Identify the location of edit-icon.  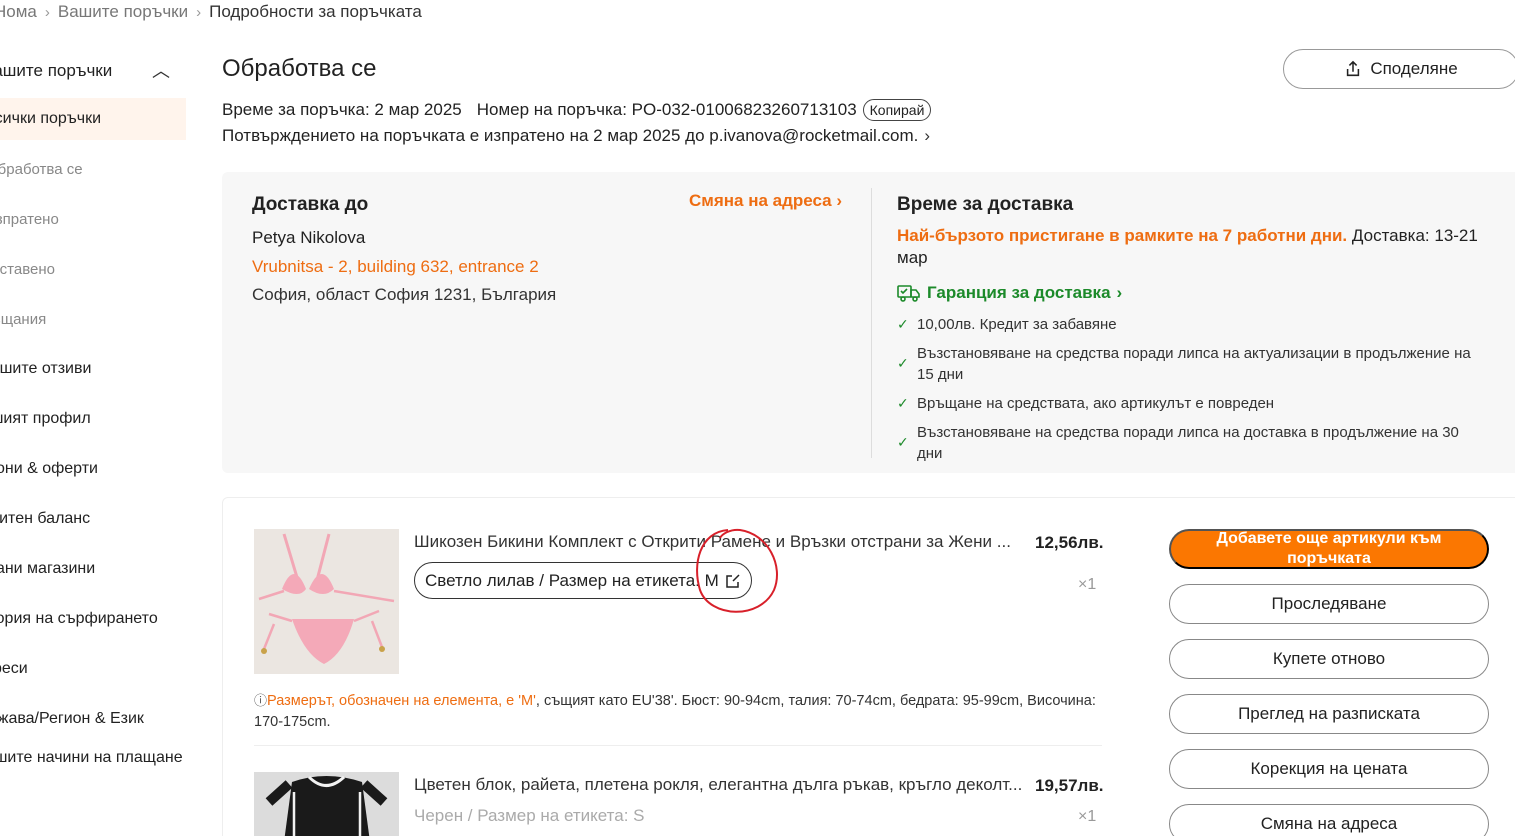
(733, 580).